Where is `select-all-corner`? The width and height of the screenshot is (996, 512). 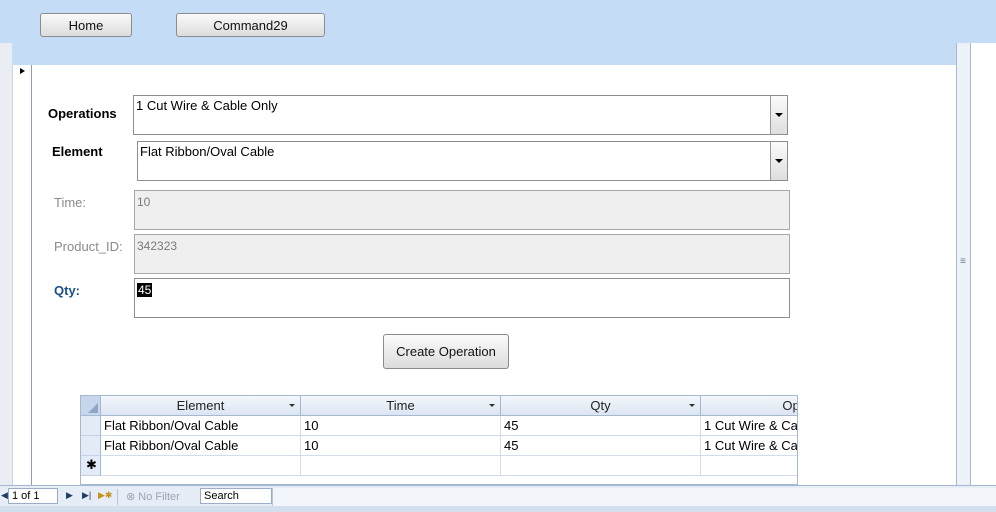 select-all-corner is located at coordinates (91, 406).